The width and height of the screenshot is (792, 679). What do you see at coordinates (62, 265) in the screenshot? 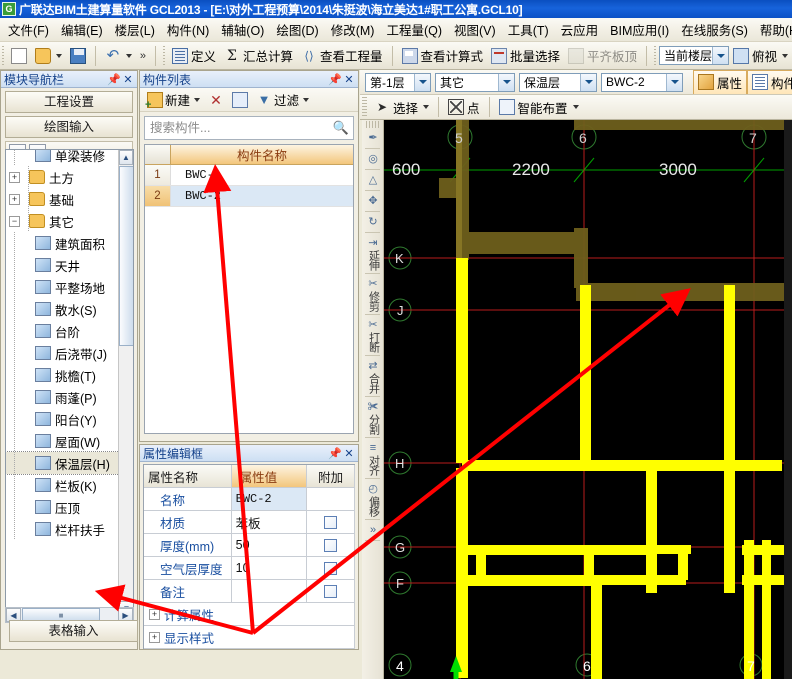
I see `tree-item-天井: 天井` at bounding box center [62, 265].